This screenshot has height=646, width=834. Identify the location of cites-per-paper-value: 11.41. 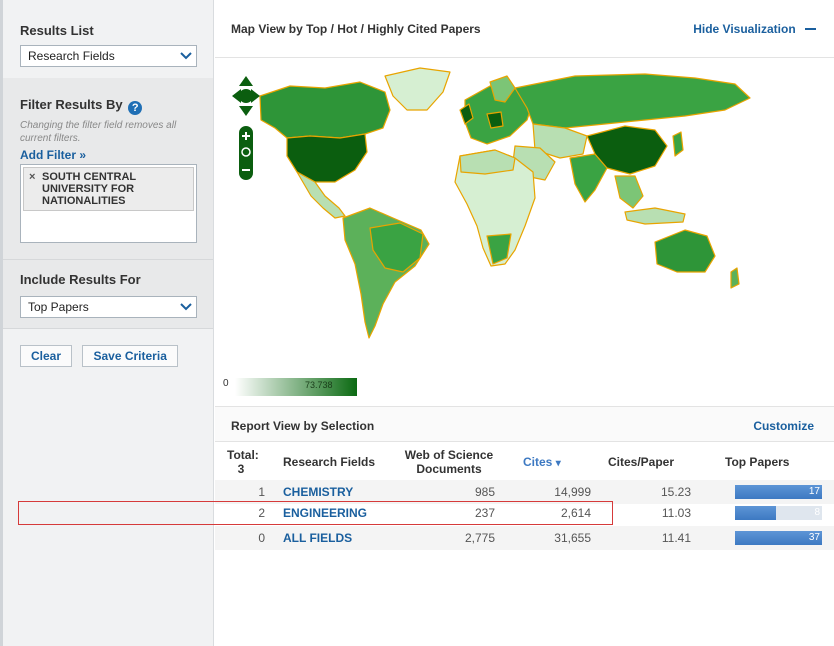
(676, 538).